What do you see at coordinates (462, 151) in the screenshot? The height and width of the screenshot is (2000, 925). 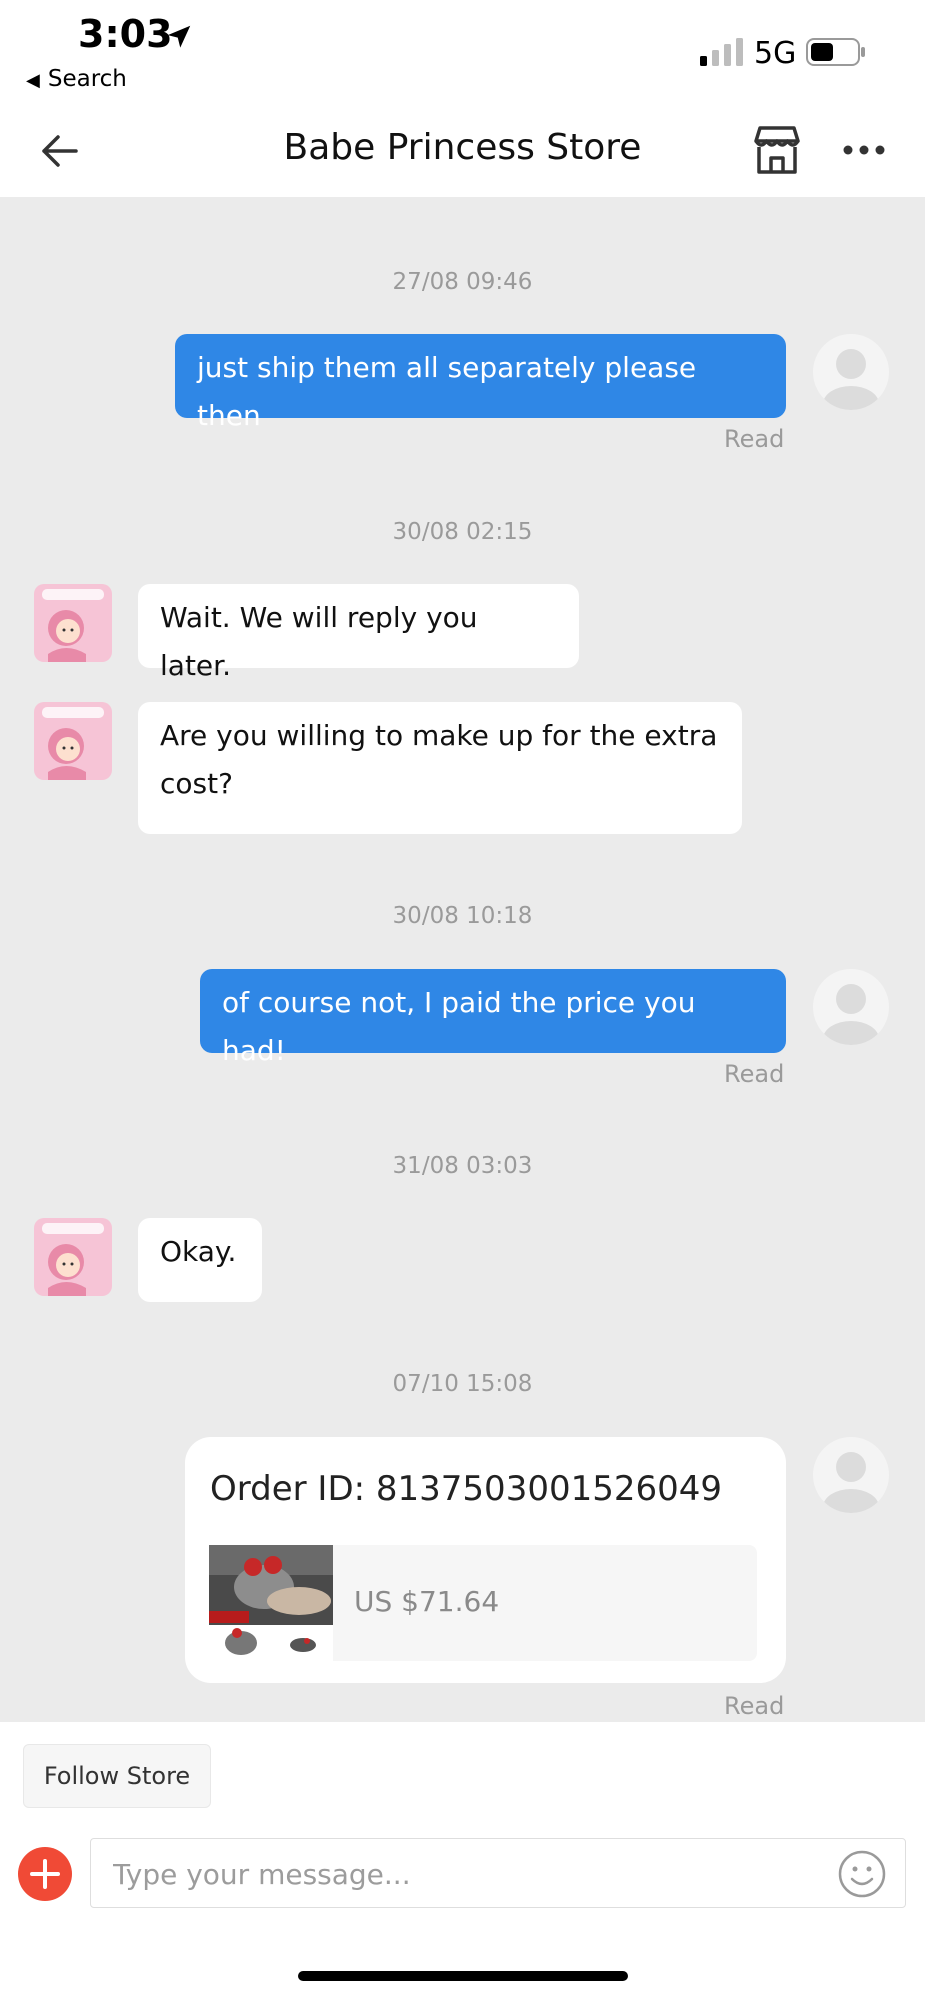 I see `chat-header: Babe Princess Store` at bounding box center [462, 151].